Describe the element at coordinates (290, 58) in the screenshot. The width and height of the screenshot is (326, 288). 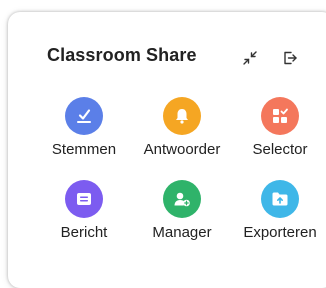
I see `exit-icon` at that location.